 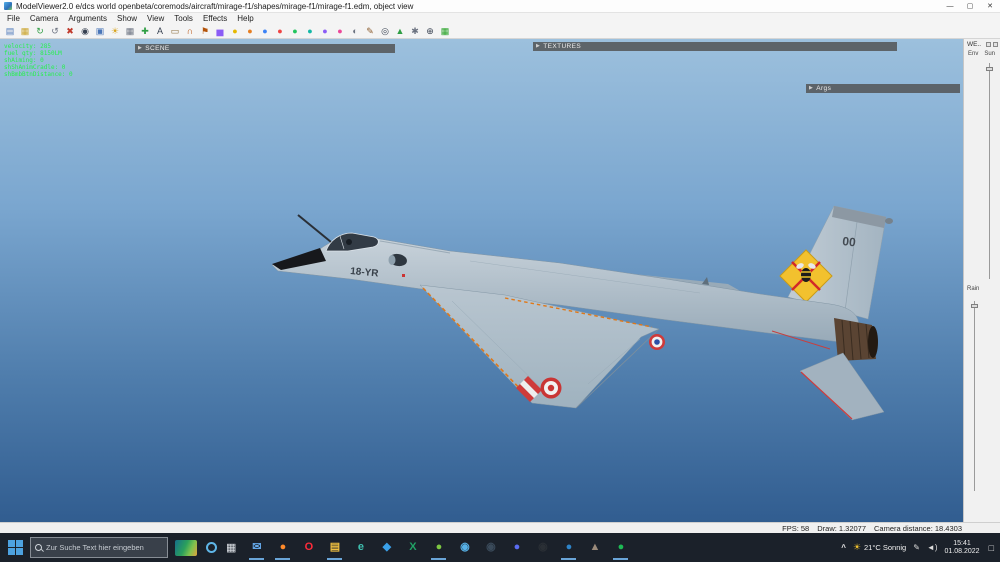 I want to click on camera-distance: Camera distance: 18.4303, so click(x=918, y=528).